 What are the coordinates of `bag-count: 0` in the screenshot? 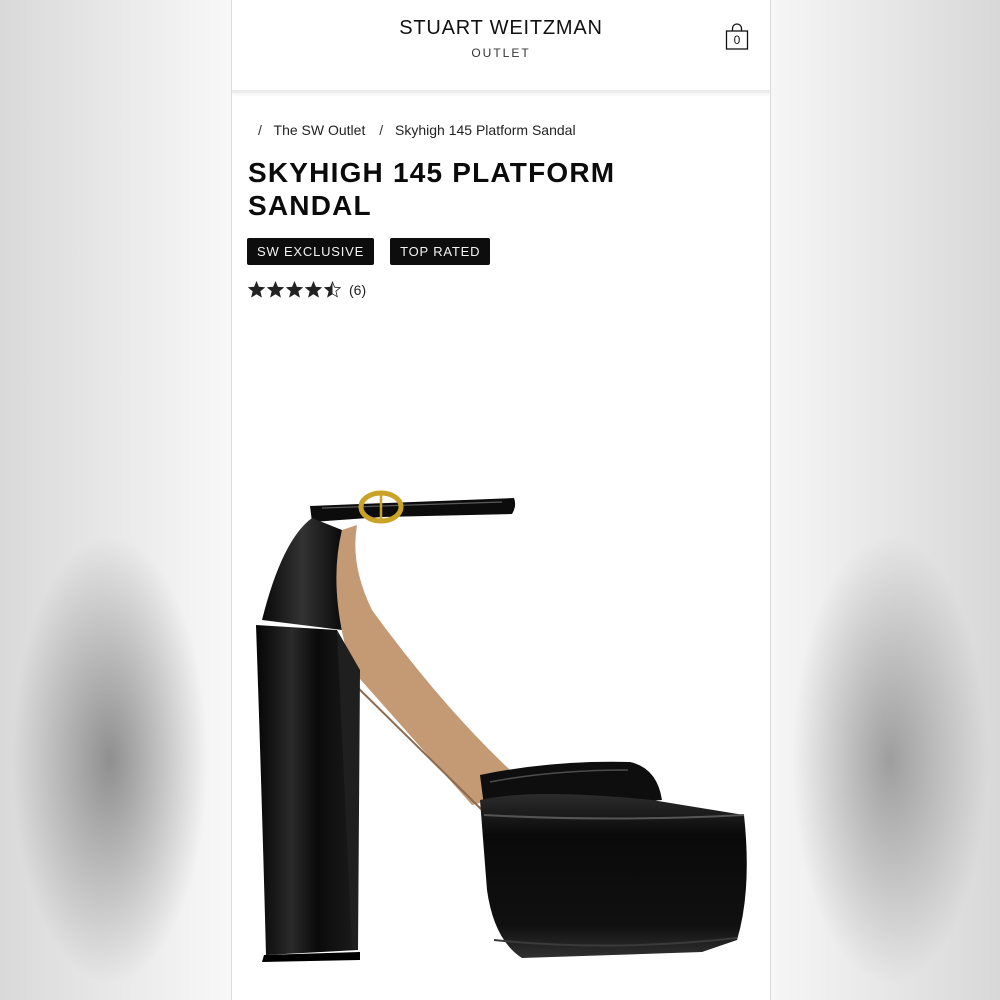 It's located at (737, 40).